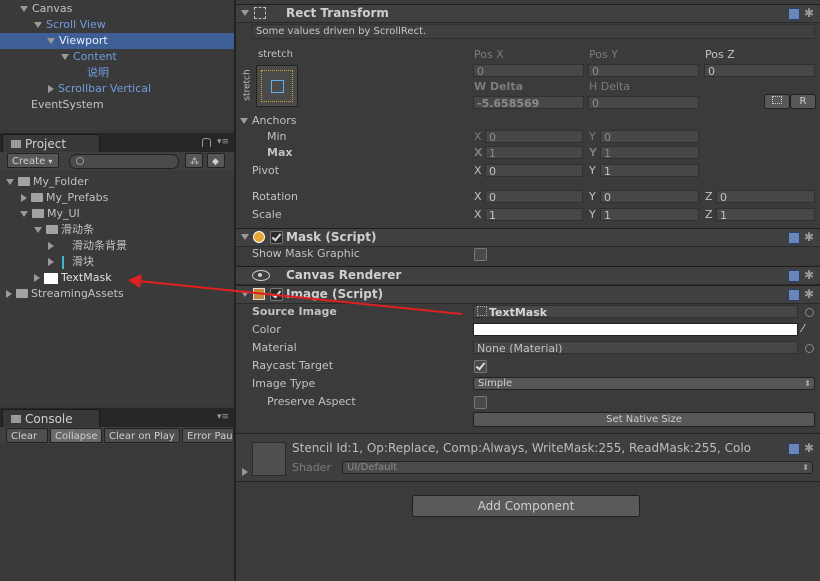 The image size is (820, 581). Describe the element at coordinates (64, 230) in the screenshot. I see `project-item-slider: 滑动条` at that location.